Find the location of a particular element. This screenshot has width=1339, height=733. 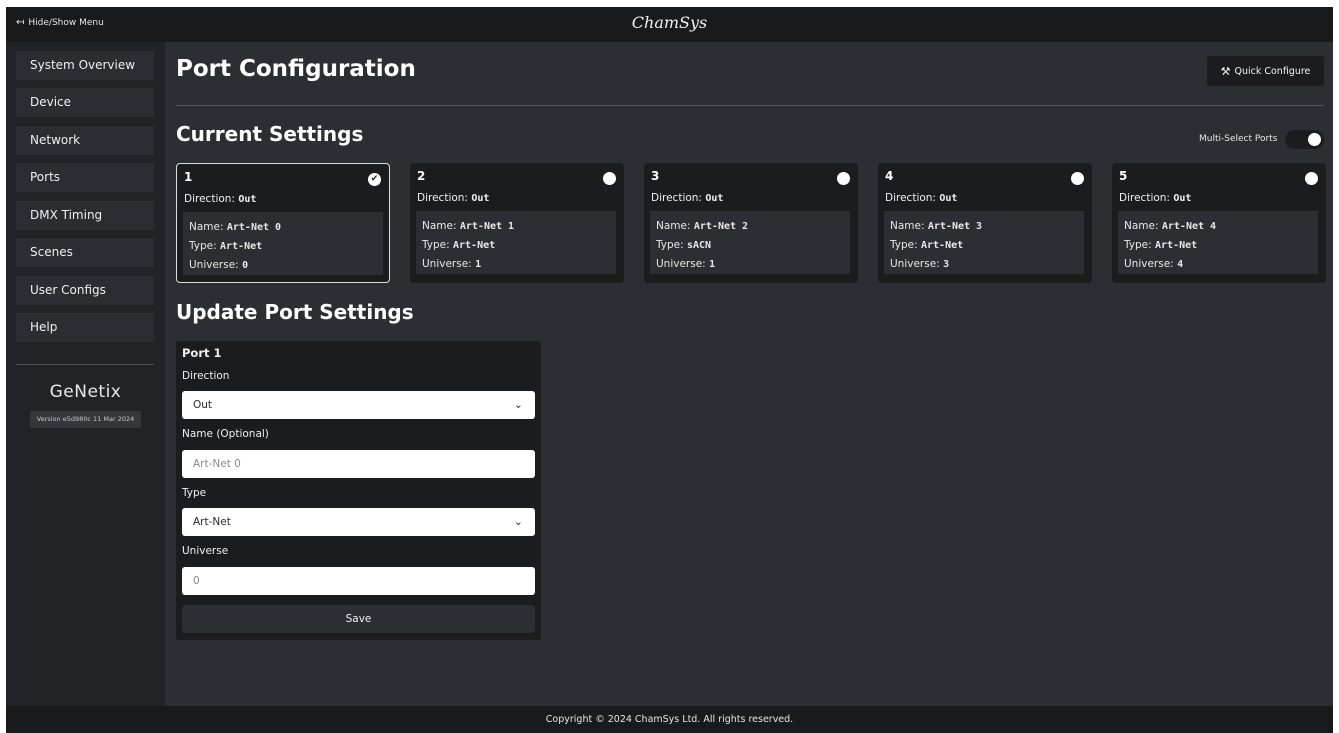

port-name: Name: Art-Net 3 is located at coordinates (936, 226).